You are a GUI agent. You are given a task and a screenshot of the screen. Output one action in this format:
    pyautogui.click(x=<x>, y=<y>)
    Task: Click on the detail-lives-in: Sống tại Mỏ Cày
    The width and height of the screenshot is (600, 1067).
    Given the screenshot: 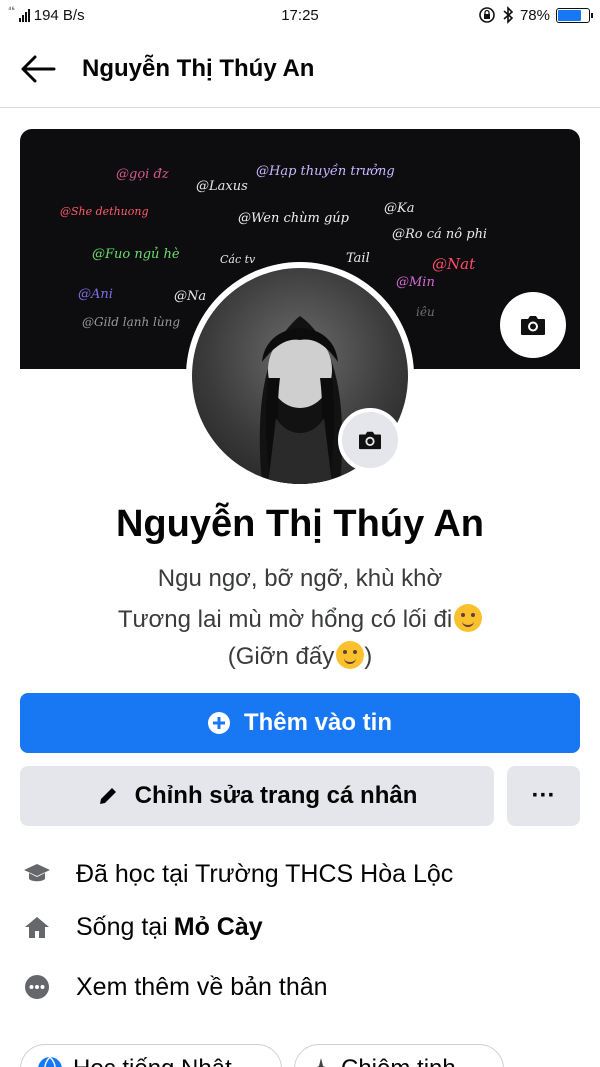 What is the action you would take?
    pyautogui.click(x=142, y=927)
    